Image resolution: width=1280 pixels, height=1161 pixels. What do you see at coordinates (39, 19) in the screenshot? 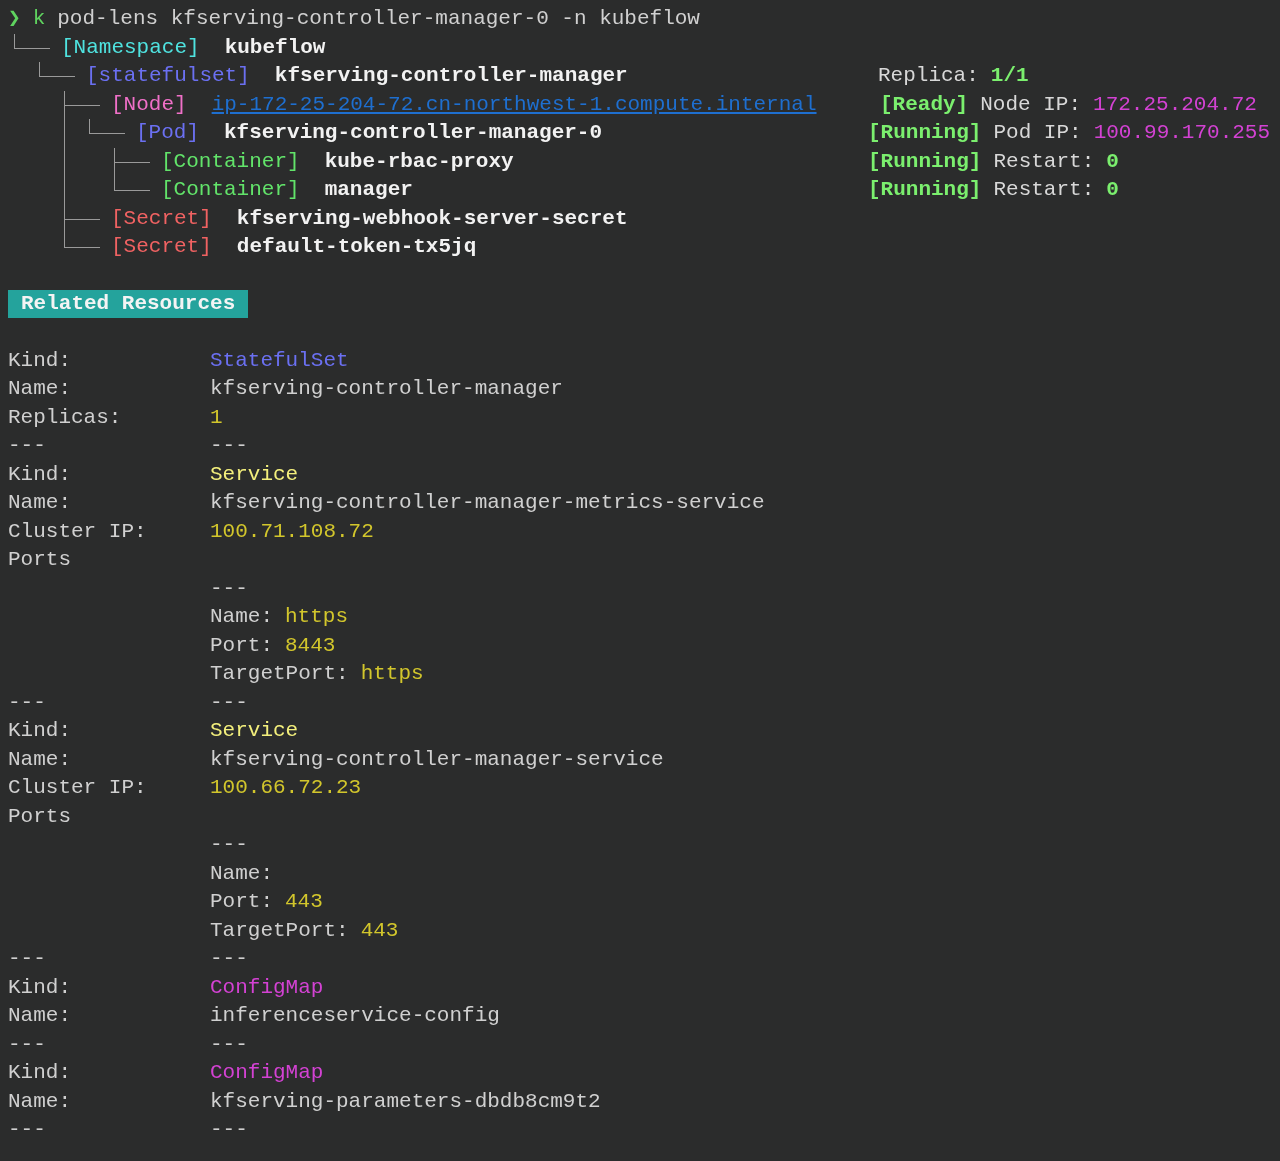
I see `command-alias: k` at bounding box center [39, 19].